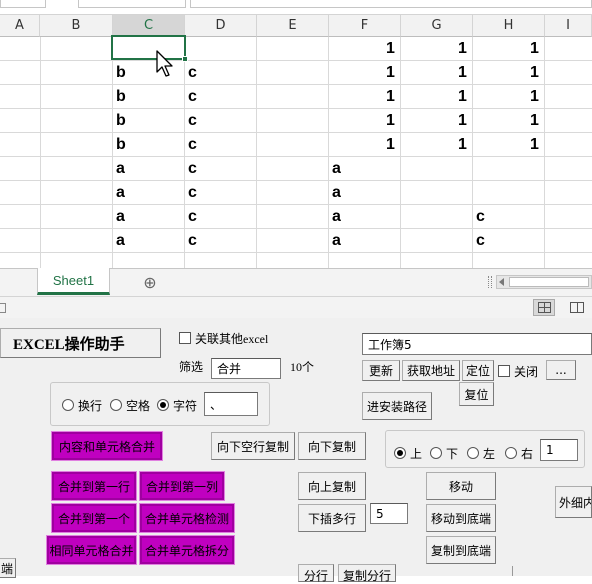 Image resolution: width=592 pixels, height=584 pixels. I want to click on cell-c2: b, so click(121, 73).